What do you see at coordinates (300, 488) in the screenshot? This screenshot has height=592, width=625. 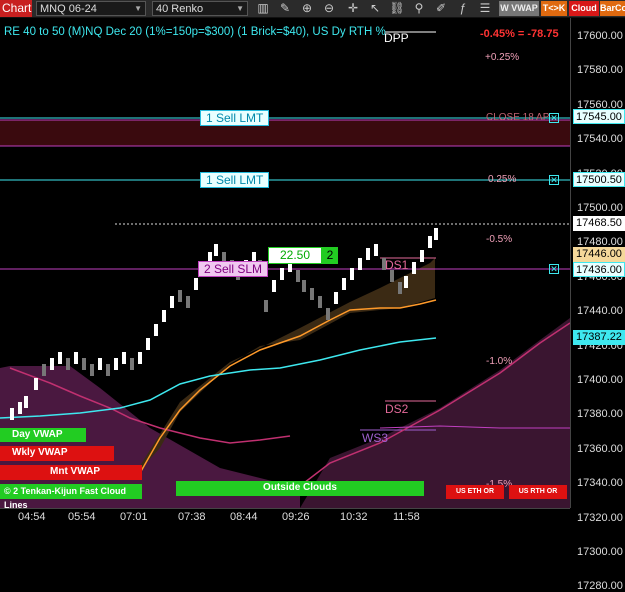 I see `outside-clouds-tag: Outside Clouds` at bounding box center [300, 488].